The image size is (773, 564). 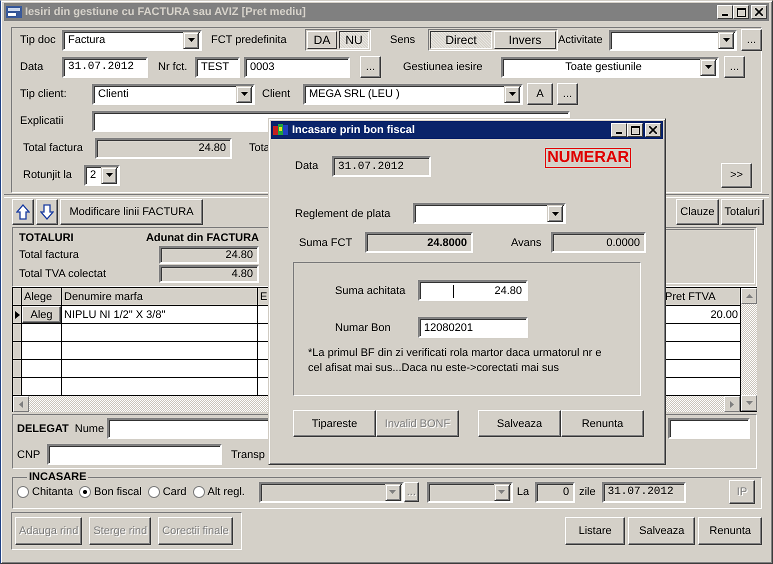 What do you see at coordinates (455, 361) in the screenshot?
I see `note-text: *La primul BF din zi verificati rola martor daca urmatorul nr e cel afisat mai sus...Daca nu este->corectati mai sus` at bounding box center [455, 361].